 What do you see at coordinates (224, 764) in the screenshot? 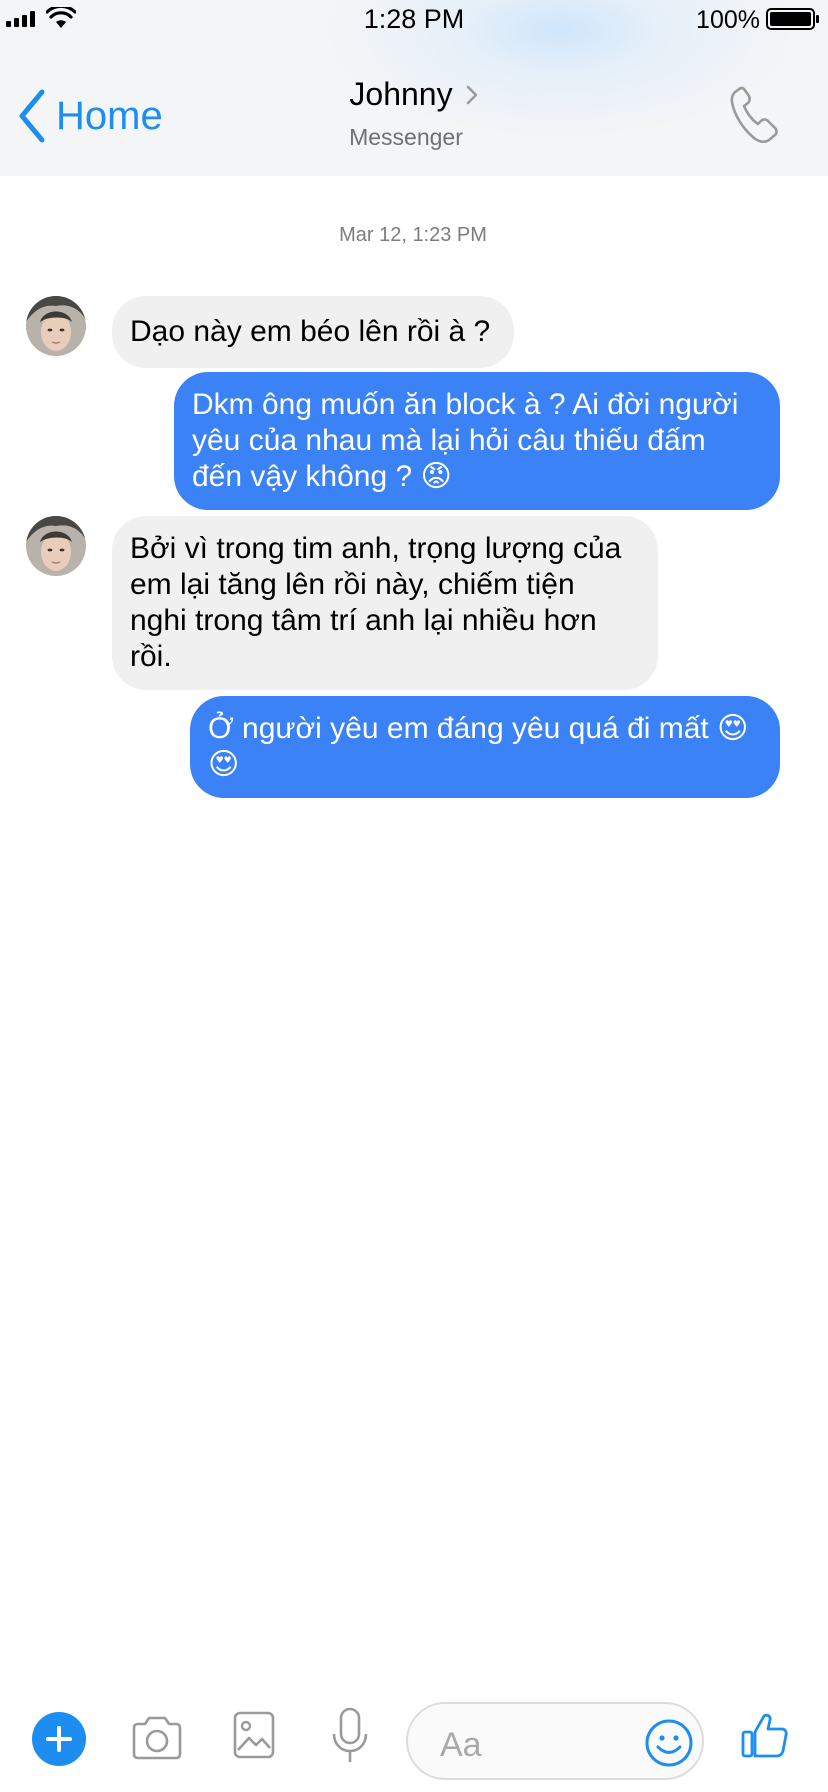
I see `message-line: 😍` at bounding box center [224, 764].